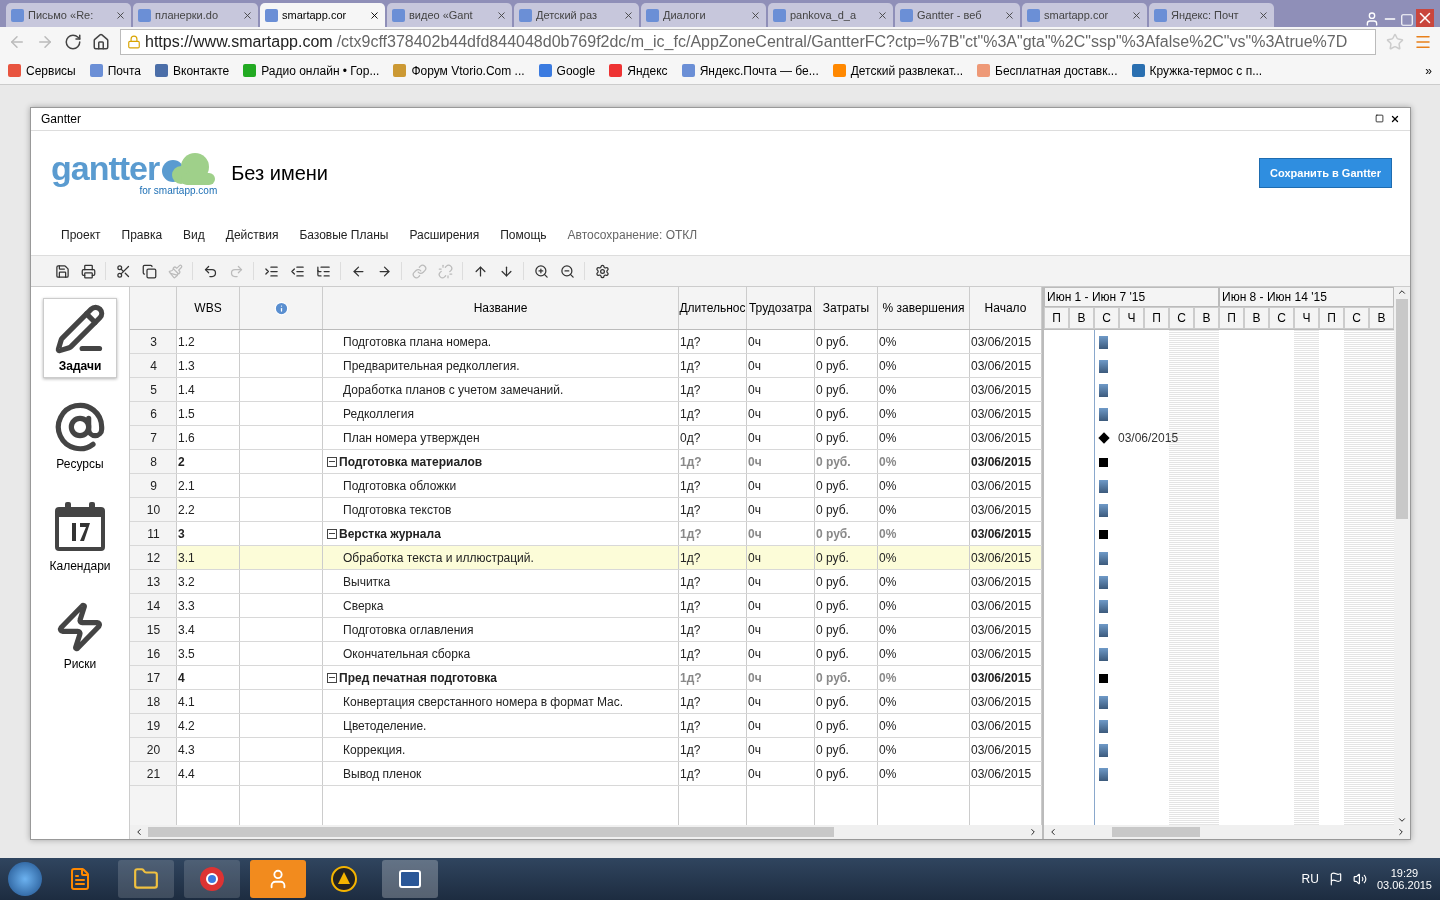 This screenshot has height=900, width=1440. What do you see at coordinates (586, 342) in the screenshot?
I see `table-row: 3 1.2 Подготовка плана номера. 1д? 0ч 0 руб. 0% 03/06/2015` at bounding box center [586, 342].